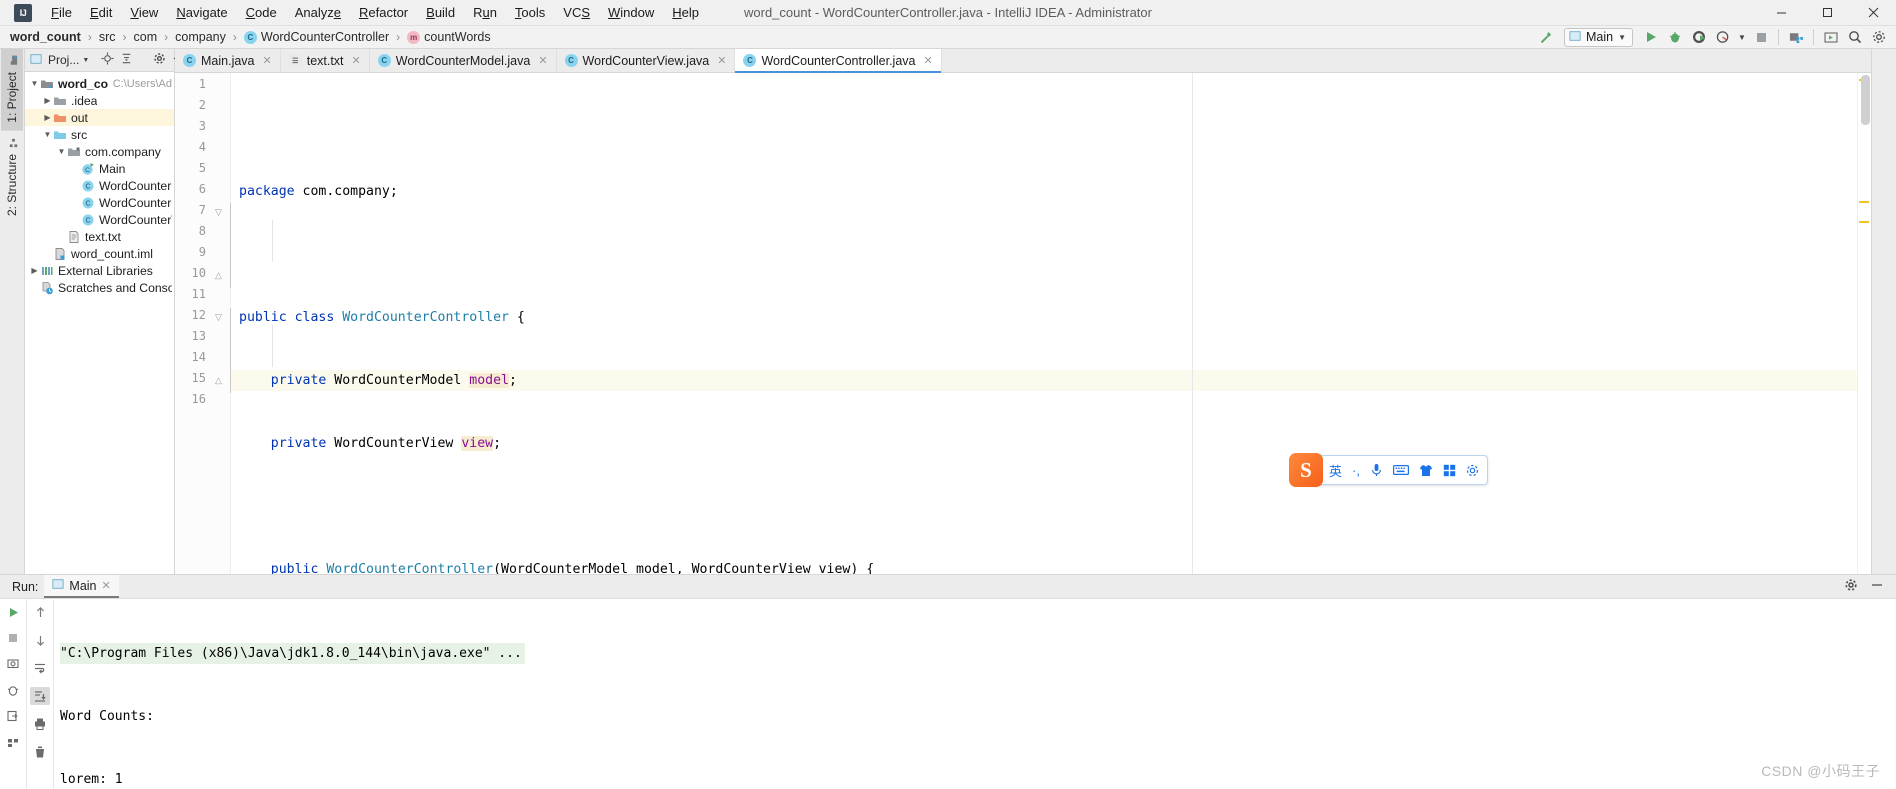  I want to click on sidebar-item-structure: 2: Structure, so click(12, 177).